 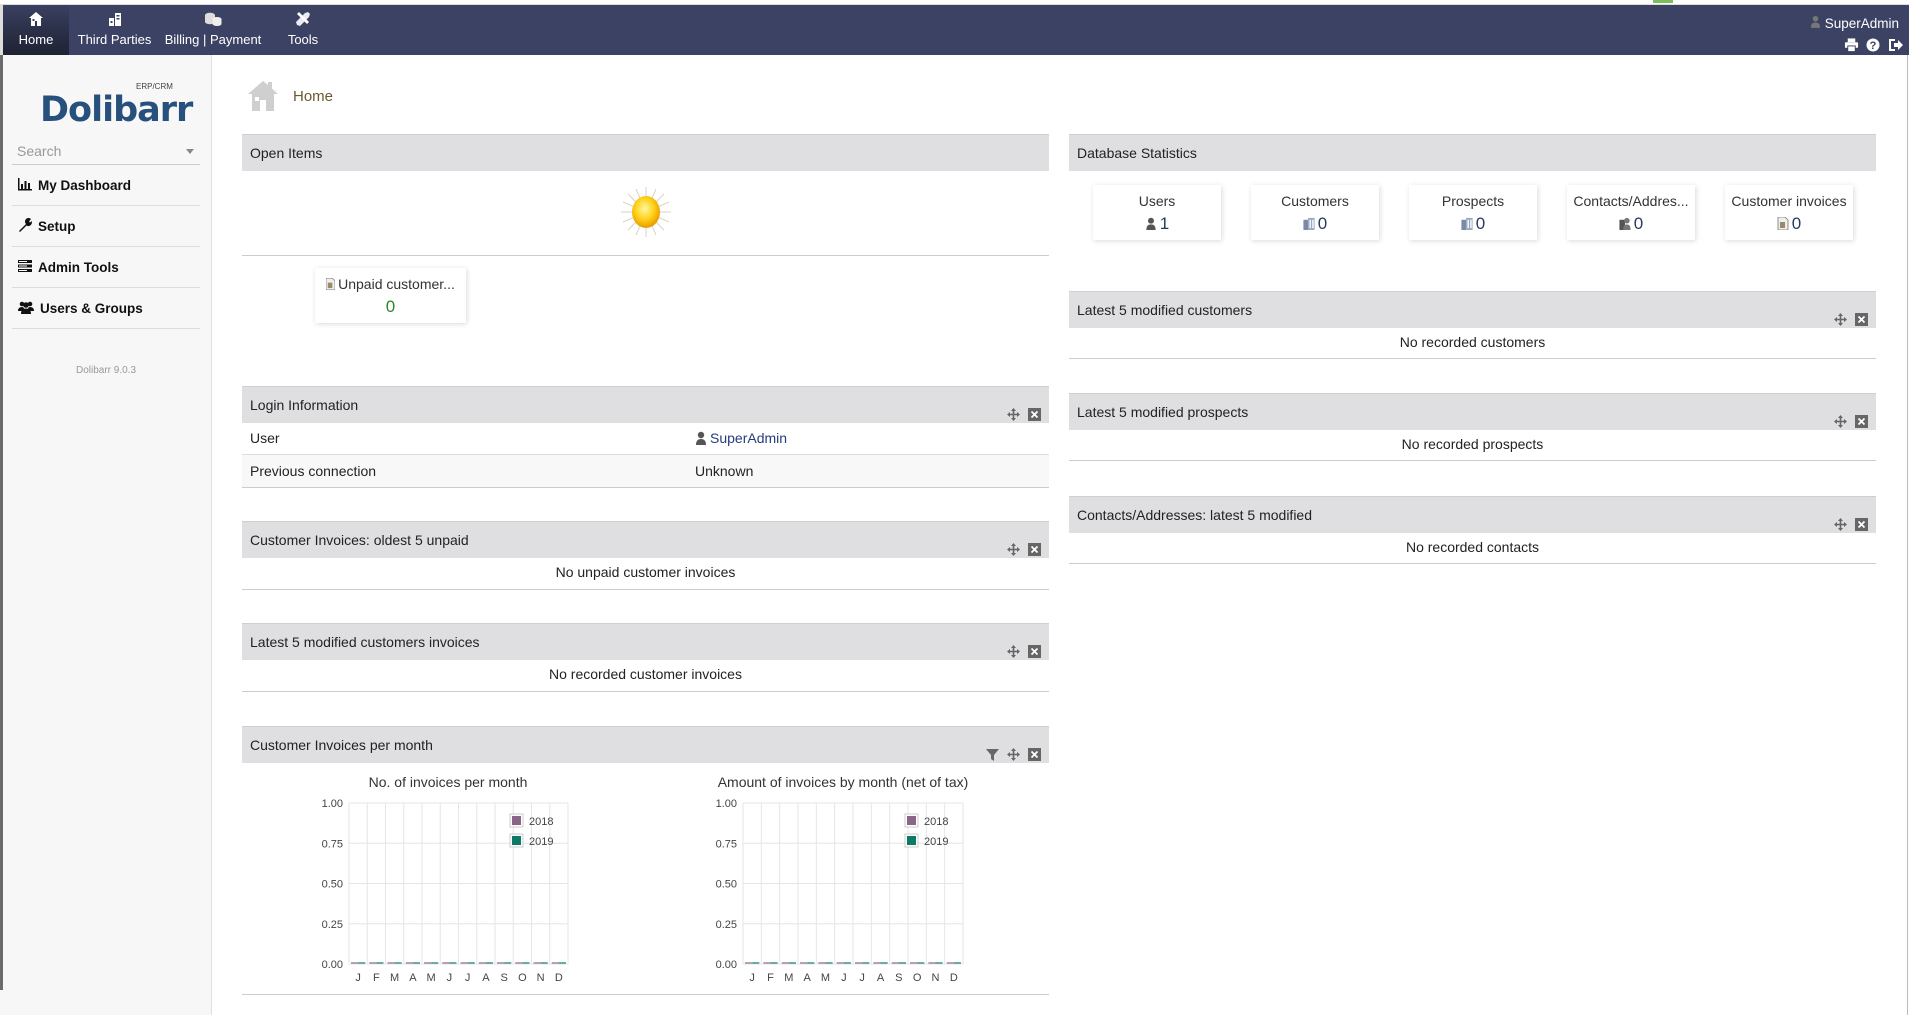 What do you see at coordinates (1907, 535) in the screenshot?
I see `scrollbar-edge` at bounding box center [1907, 535].